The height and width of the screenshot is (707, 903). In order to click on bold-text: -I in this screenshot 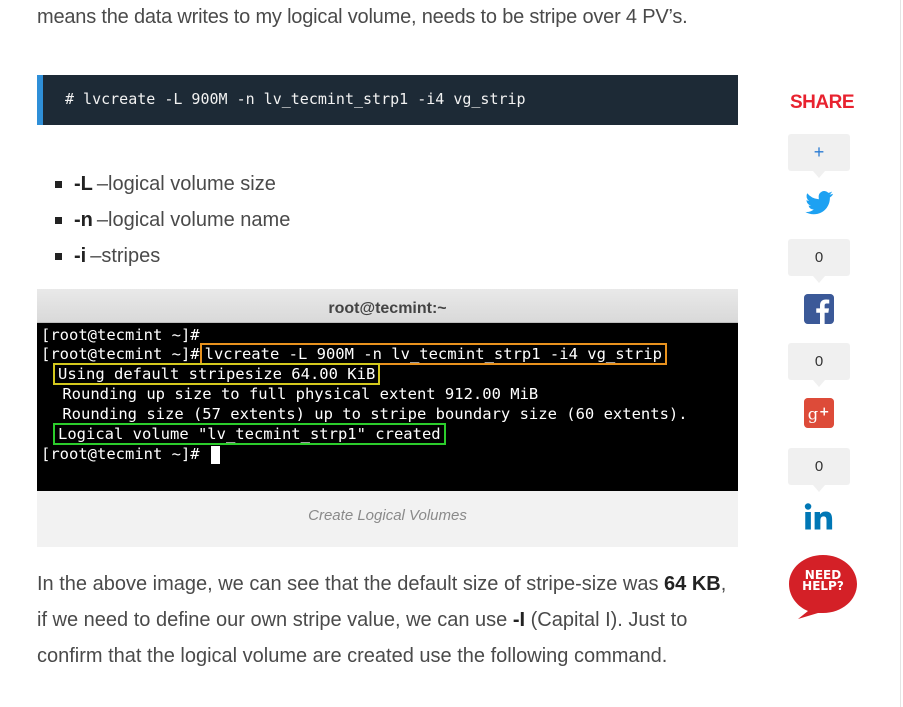, I will do `click(519, 620)`.